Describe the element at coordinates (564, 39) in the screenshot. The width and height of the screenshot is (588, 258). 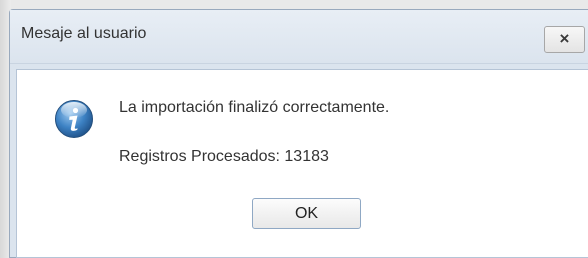
I see `close-button: ×` at that location.